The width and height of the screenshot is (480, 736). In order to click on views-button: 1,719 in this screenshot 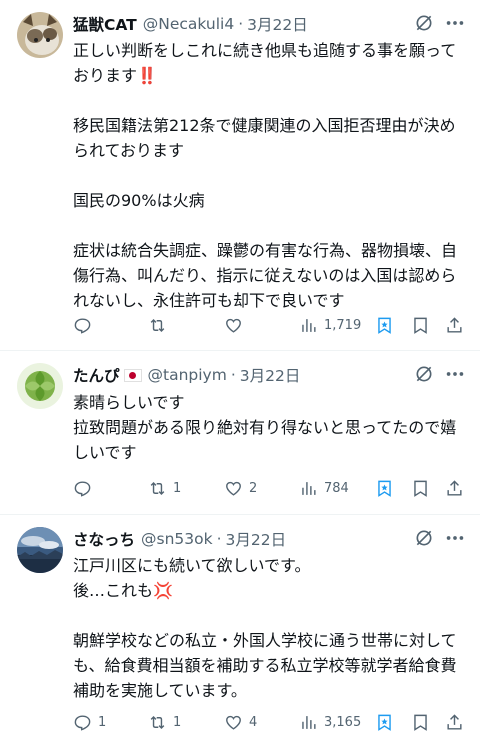, I will do `click(330, 325)`.